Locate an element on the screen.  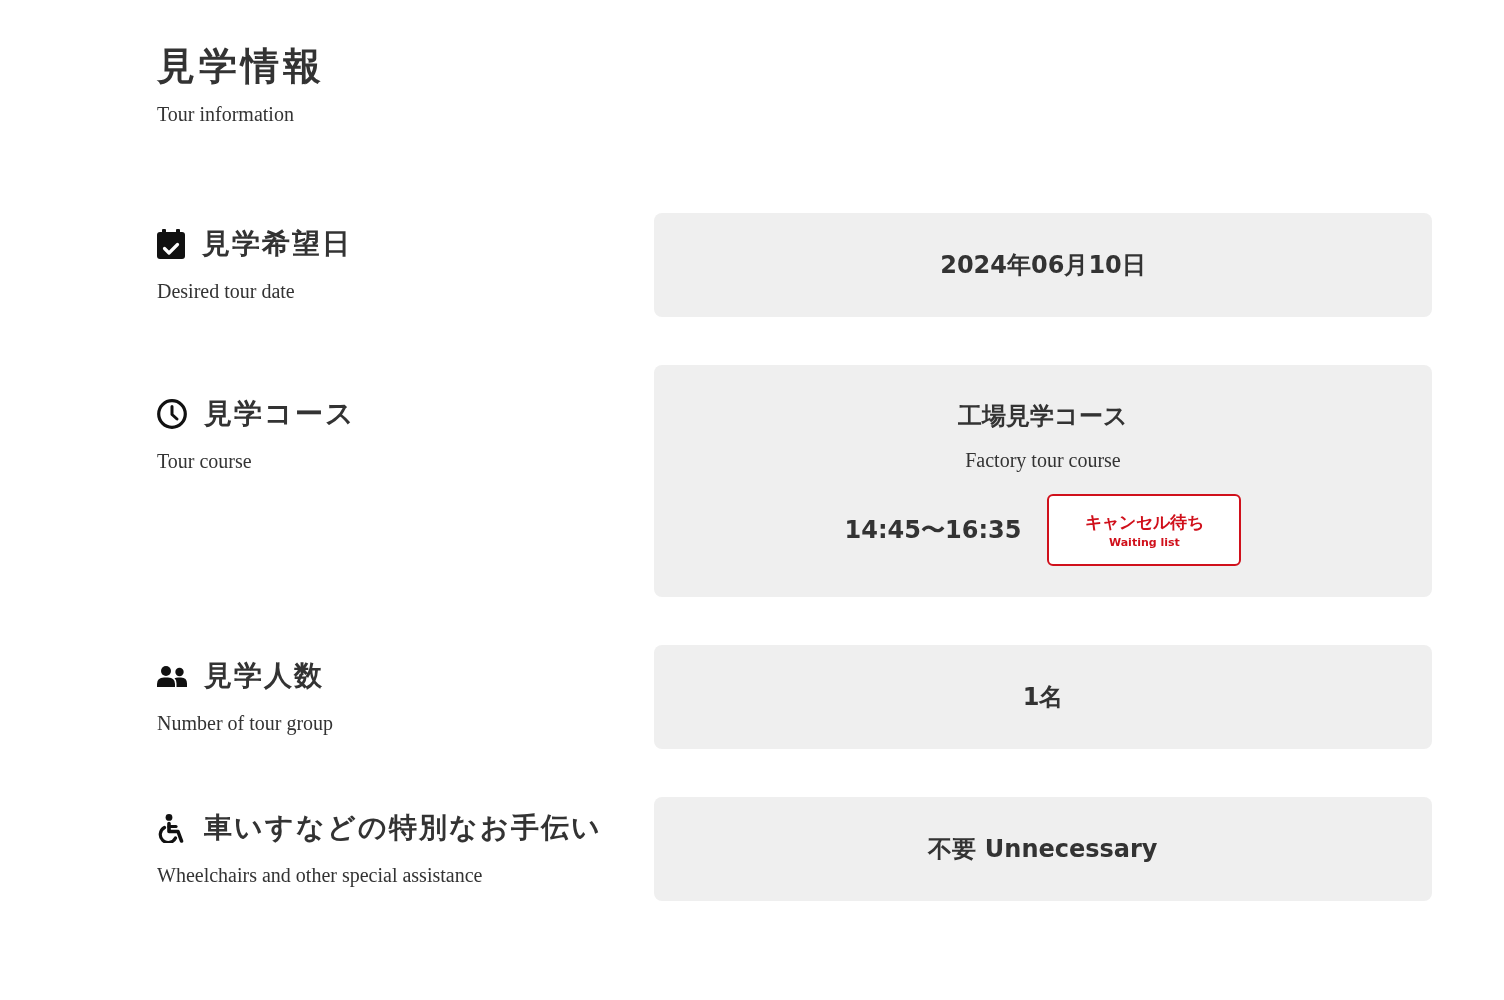
field-sublabel: Desired tour date is located at coordinates (226, 291).